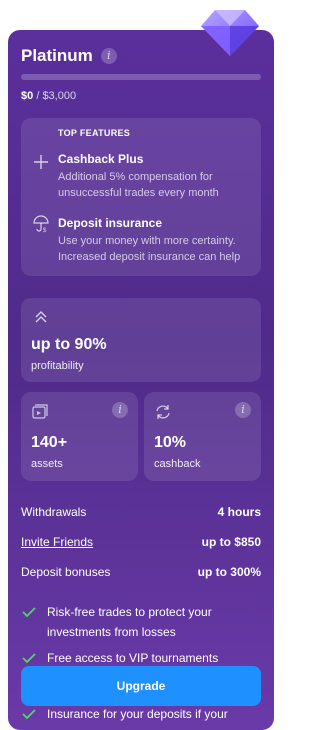  Describe the element at coordinates (141, 340) in the screenshot. I see `profitability-card: up to 90% profitability` at that location.